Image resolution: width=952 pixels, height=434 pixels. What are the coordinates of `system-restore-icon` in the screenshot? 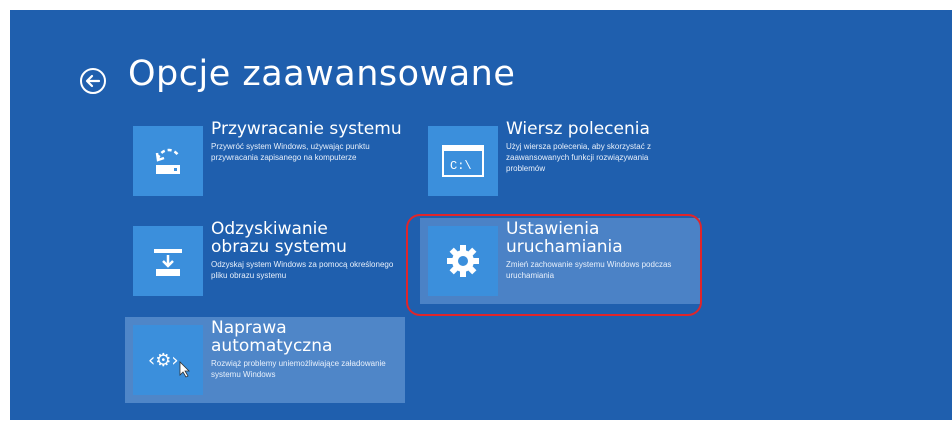 It's located at (168, 161).